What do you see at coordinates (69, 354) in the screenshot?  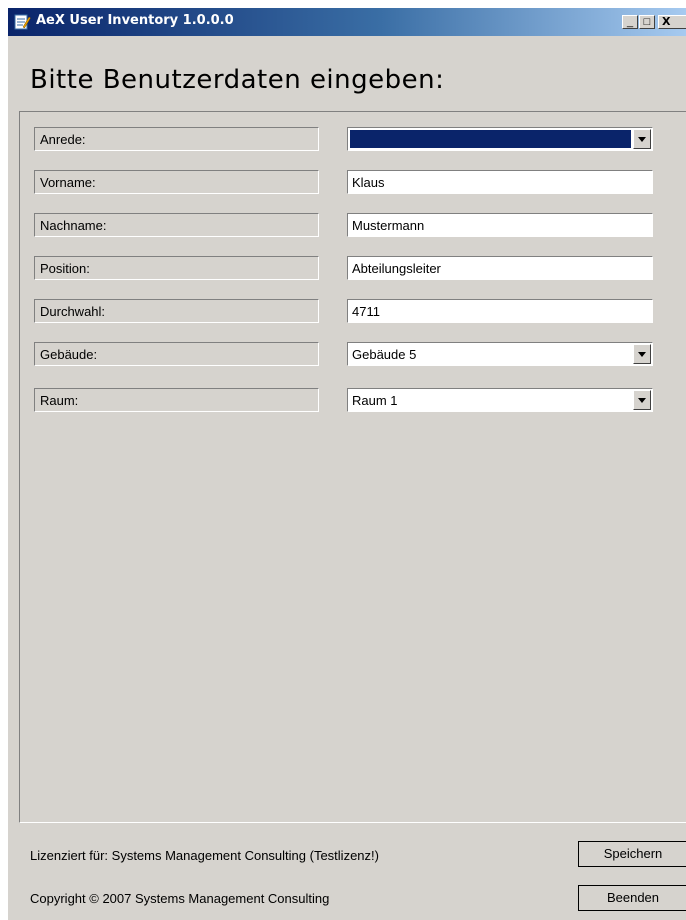 I see `label-text: Gebäude:` at bounding box center [69, 354].